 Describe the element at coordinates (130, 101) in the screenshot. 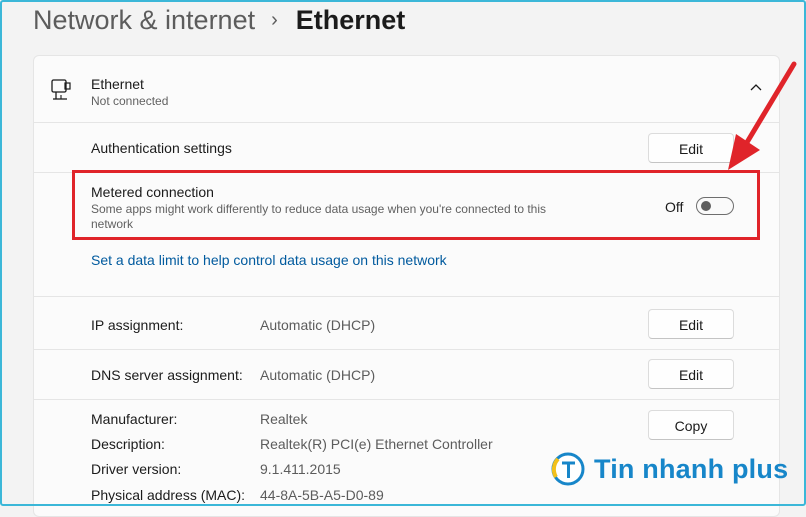

I see `adapter-status: Not connected` at that location.